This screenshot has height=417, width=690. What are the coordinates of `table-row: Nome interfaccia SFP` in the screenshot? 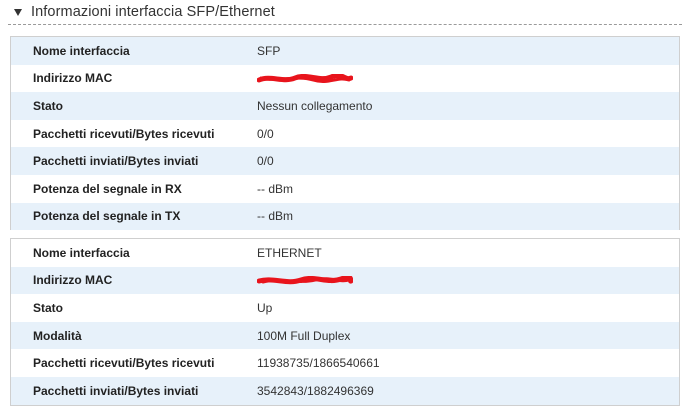 It's located at (345, 51).